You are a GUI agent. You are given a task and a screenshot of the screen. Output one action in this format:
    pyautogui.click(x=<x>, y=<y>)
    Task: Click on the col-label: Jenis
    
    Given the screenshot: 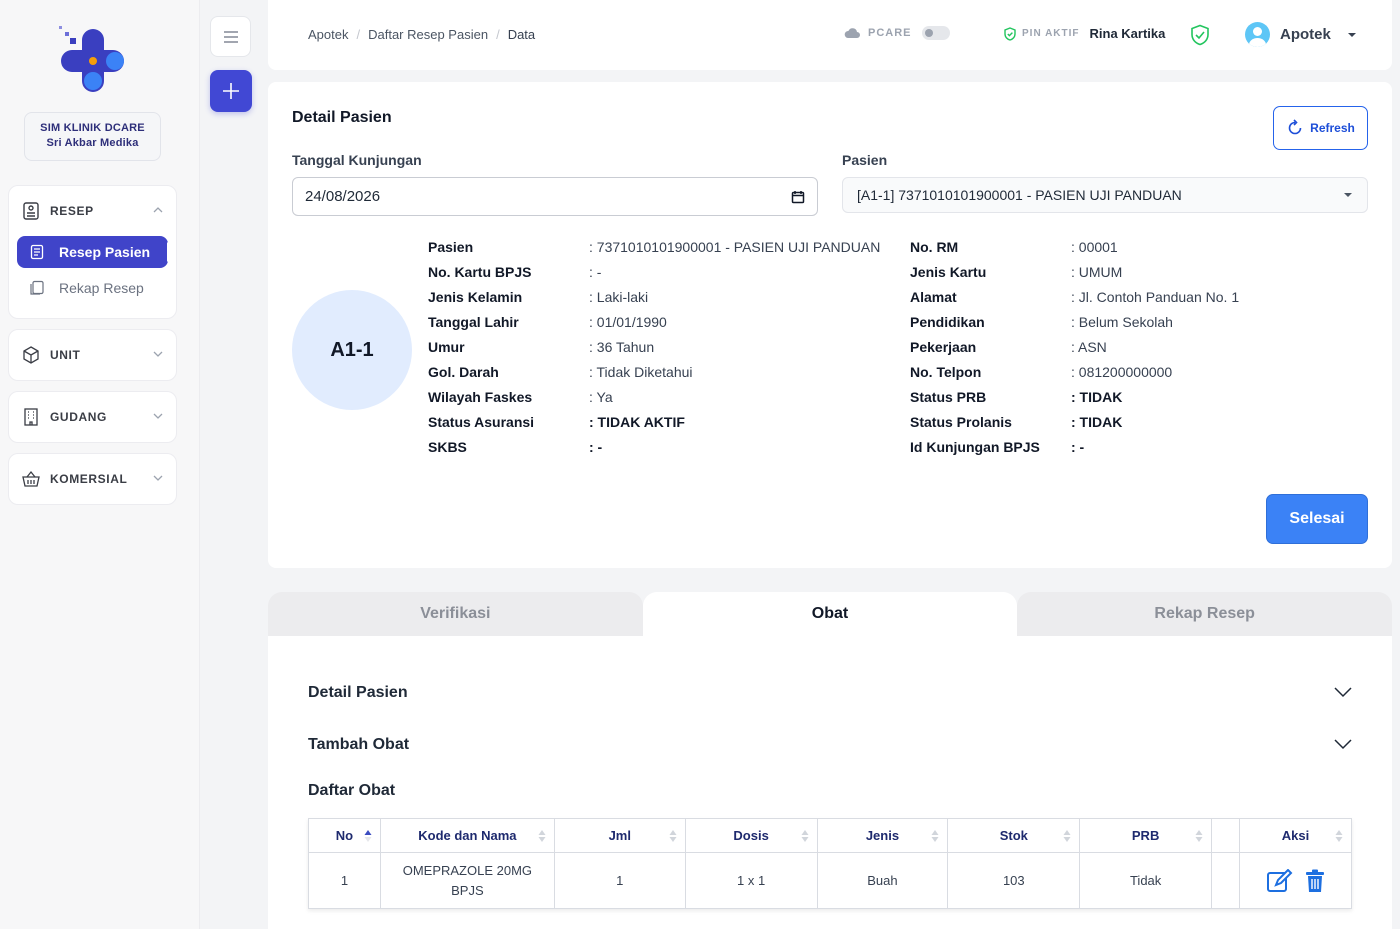 What is the action you would take?
    pyautogui.click(x=882, y=835)
    